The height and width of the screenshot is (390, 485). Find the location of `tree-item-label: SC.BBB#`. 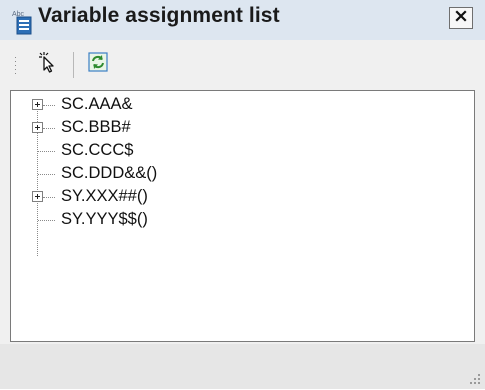

tree-item-label: SC.BBB# is located at coordinates (96, 127).